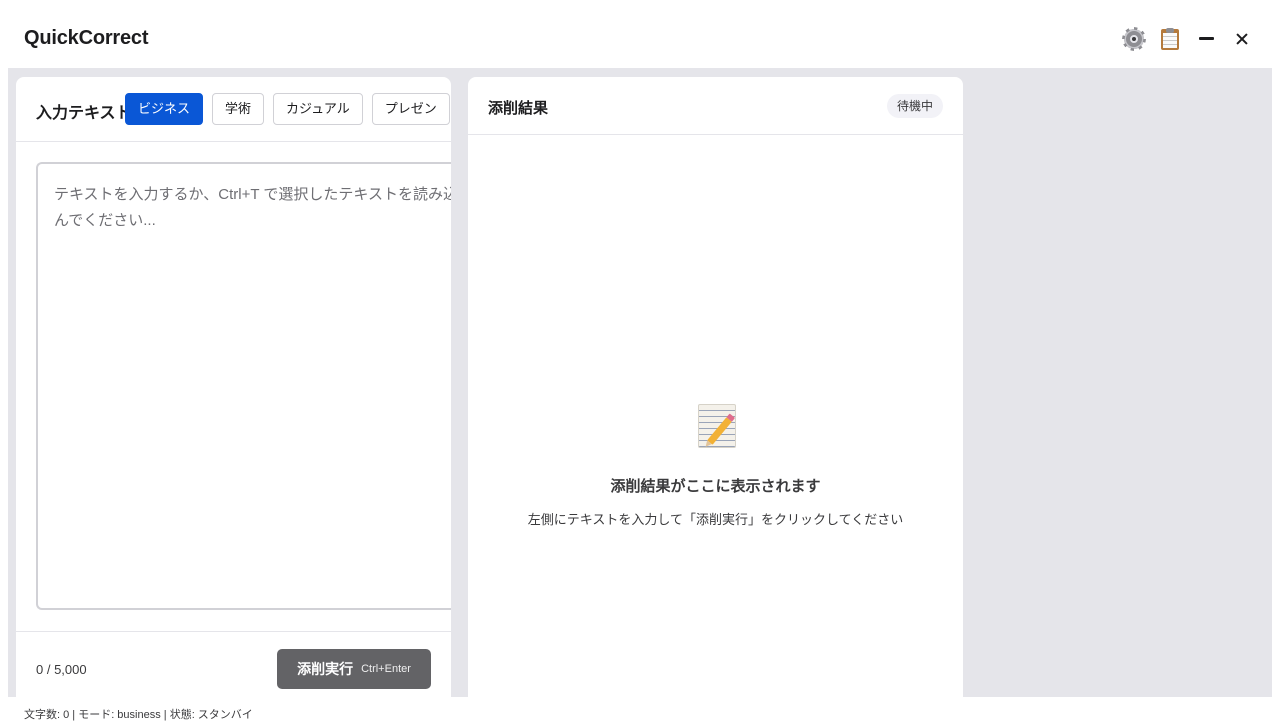 The width and height of the screenshot is (1280, 722). What do you see at coordinates (914, 106) in the screenshot?
I see `status-badge: 待機中` at bounding box center [914, 106].